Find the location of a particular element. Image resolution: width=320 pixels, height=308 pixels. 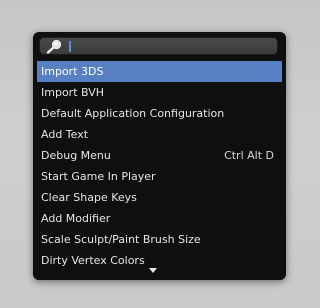

menu-item-clear-shape-keys: Clear Shape Keys is located at coordinates (159, 197).